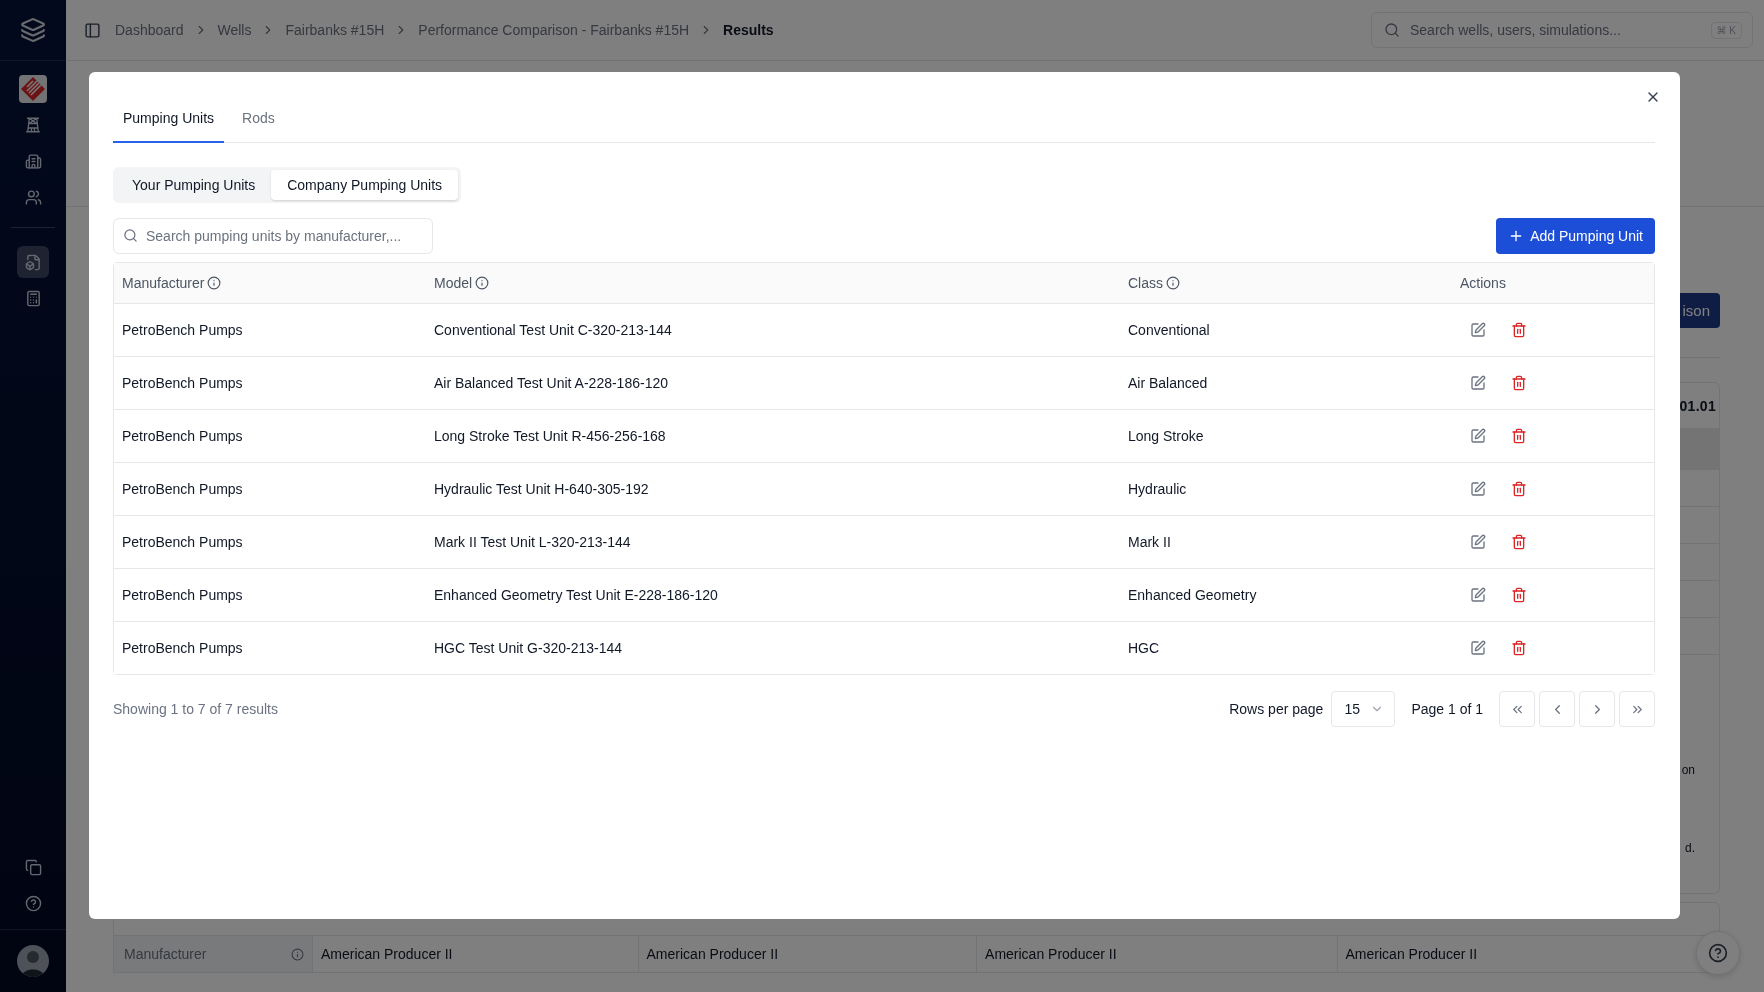 Image resolution: width=1764 pixels, height=992 pixels. Describe the element at coordinates (1157, 489) in the screenshot. I see `table-cell-text: Hydraulic` at that location.